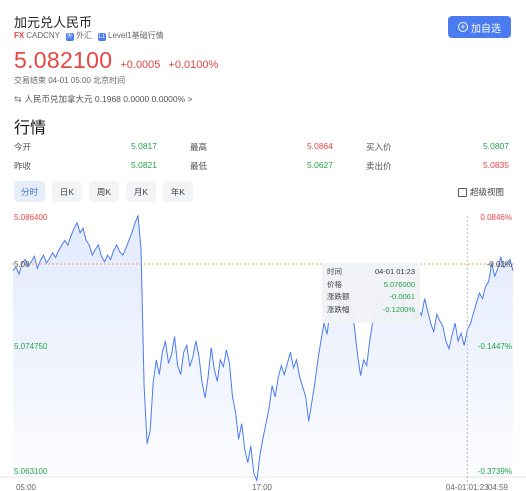 The width and height of the screenshot is (526, 491). Describe the element at coordinates (31, 471) in the screenshot. I see `y-left-tick-label: 5.063100` at that location.